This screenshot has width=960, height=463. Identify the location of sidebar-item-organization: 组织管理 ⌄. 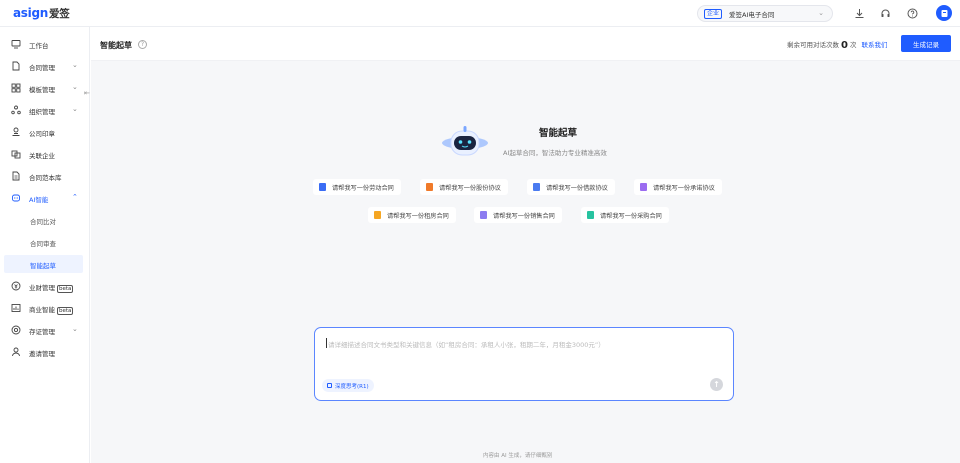
(45, 110).